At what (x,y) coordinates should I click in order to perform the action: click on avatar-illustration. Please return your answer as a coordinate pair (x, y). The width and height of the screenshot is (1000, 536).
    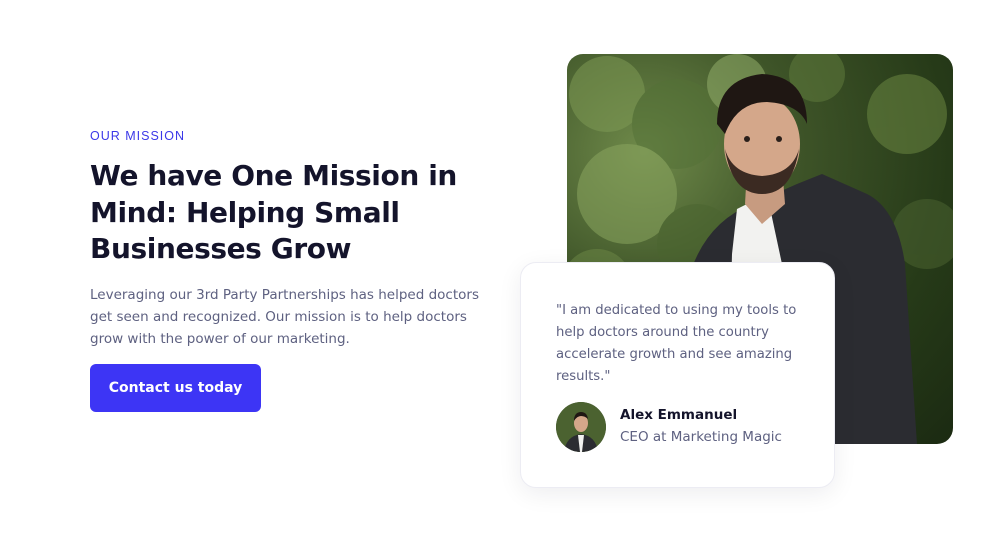
    Looking at the image, I should click on (581, 427).